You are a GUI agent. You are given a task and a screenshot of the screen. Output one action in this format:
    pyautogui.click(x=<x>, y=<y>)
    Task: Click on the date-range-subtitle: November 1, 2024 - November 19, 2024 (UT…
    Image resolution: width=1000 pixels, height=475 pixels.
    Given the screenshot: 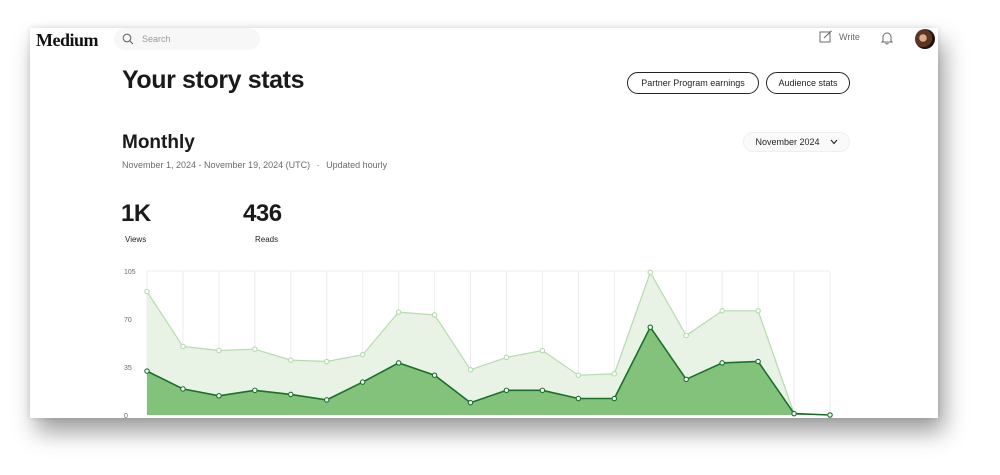 What is the action you would take?
    pyautogui.click(x=254, y=165)
    